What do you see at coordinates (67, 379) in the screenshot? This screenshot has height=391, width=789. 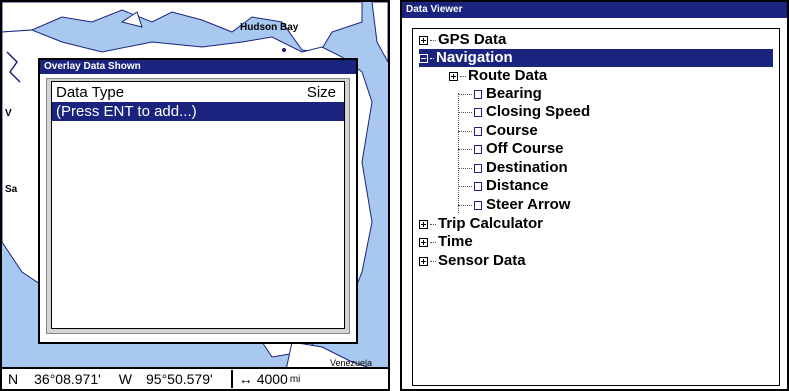 I see `latitude-value: 36°08.971'` at bounding box center [67, 379].